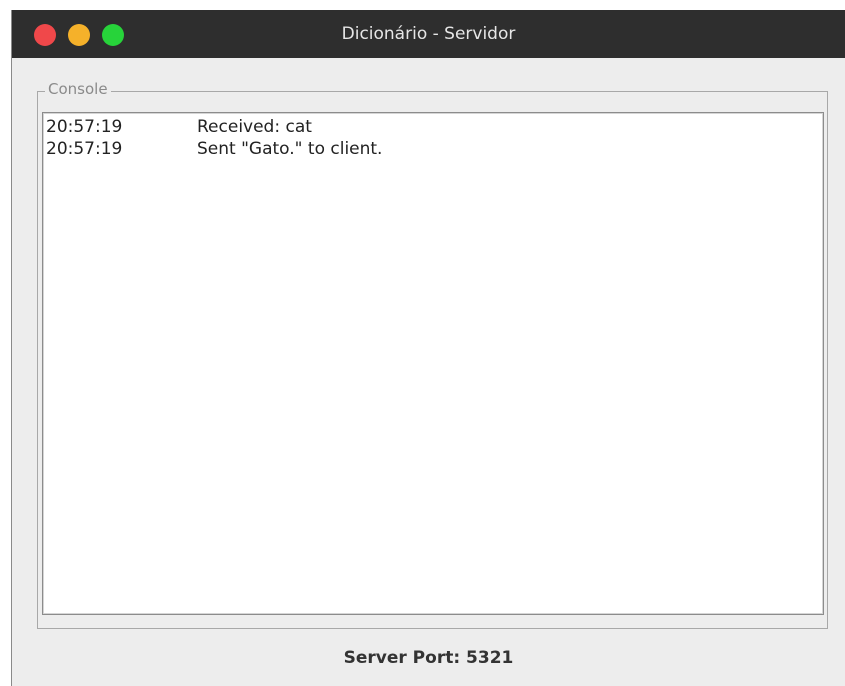 The image size is (845, 686). What do you see at coordinates (5, 343) in the screenshot?
I see `desktop-background` at bounding box center [5, 343].